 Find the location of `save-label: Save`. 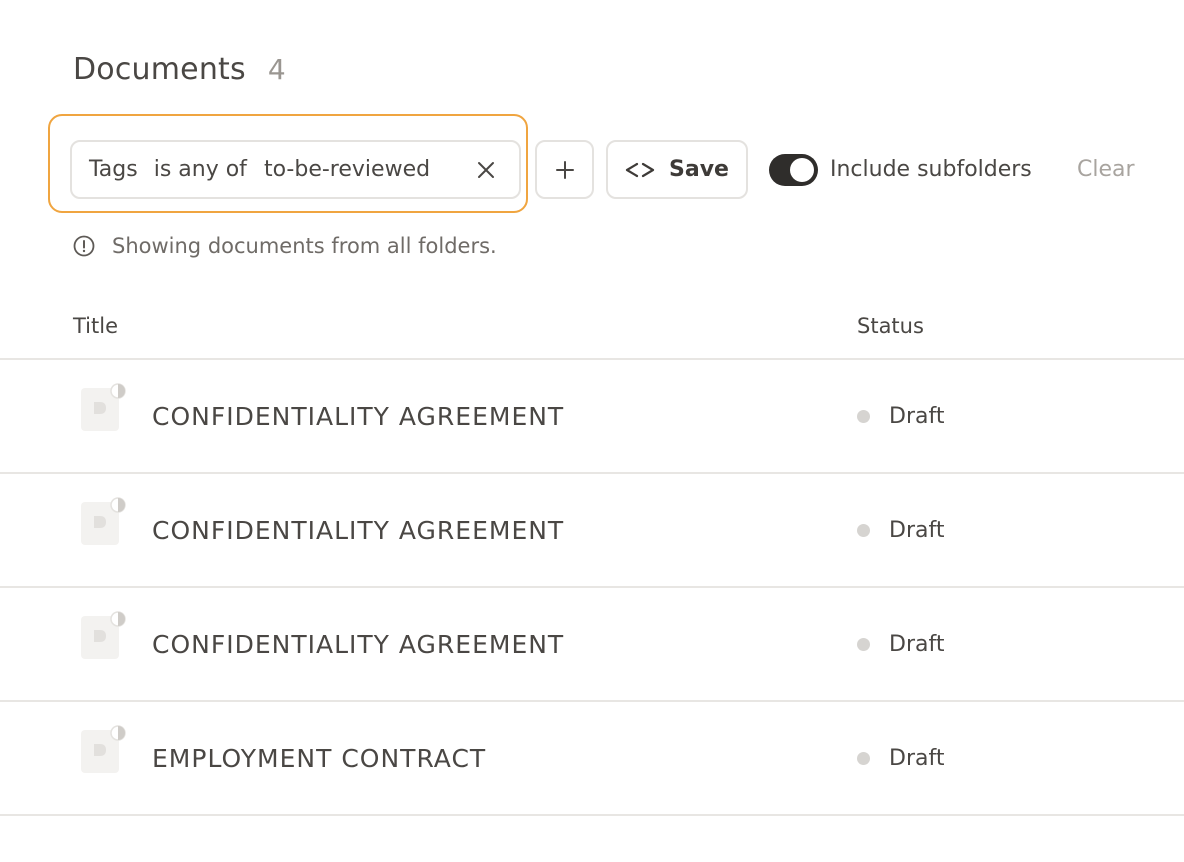

save-label: Save is located at coordinates (699, 169).